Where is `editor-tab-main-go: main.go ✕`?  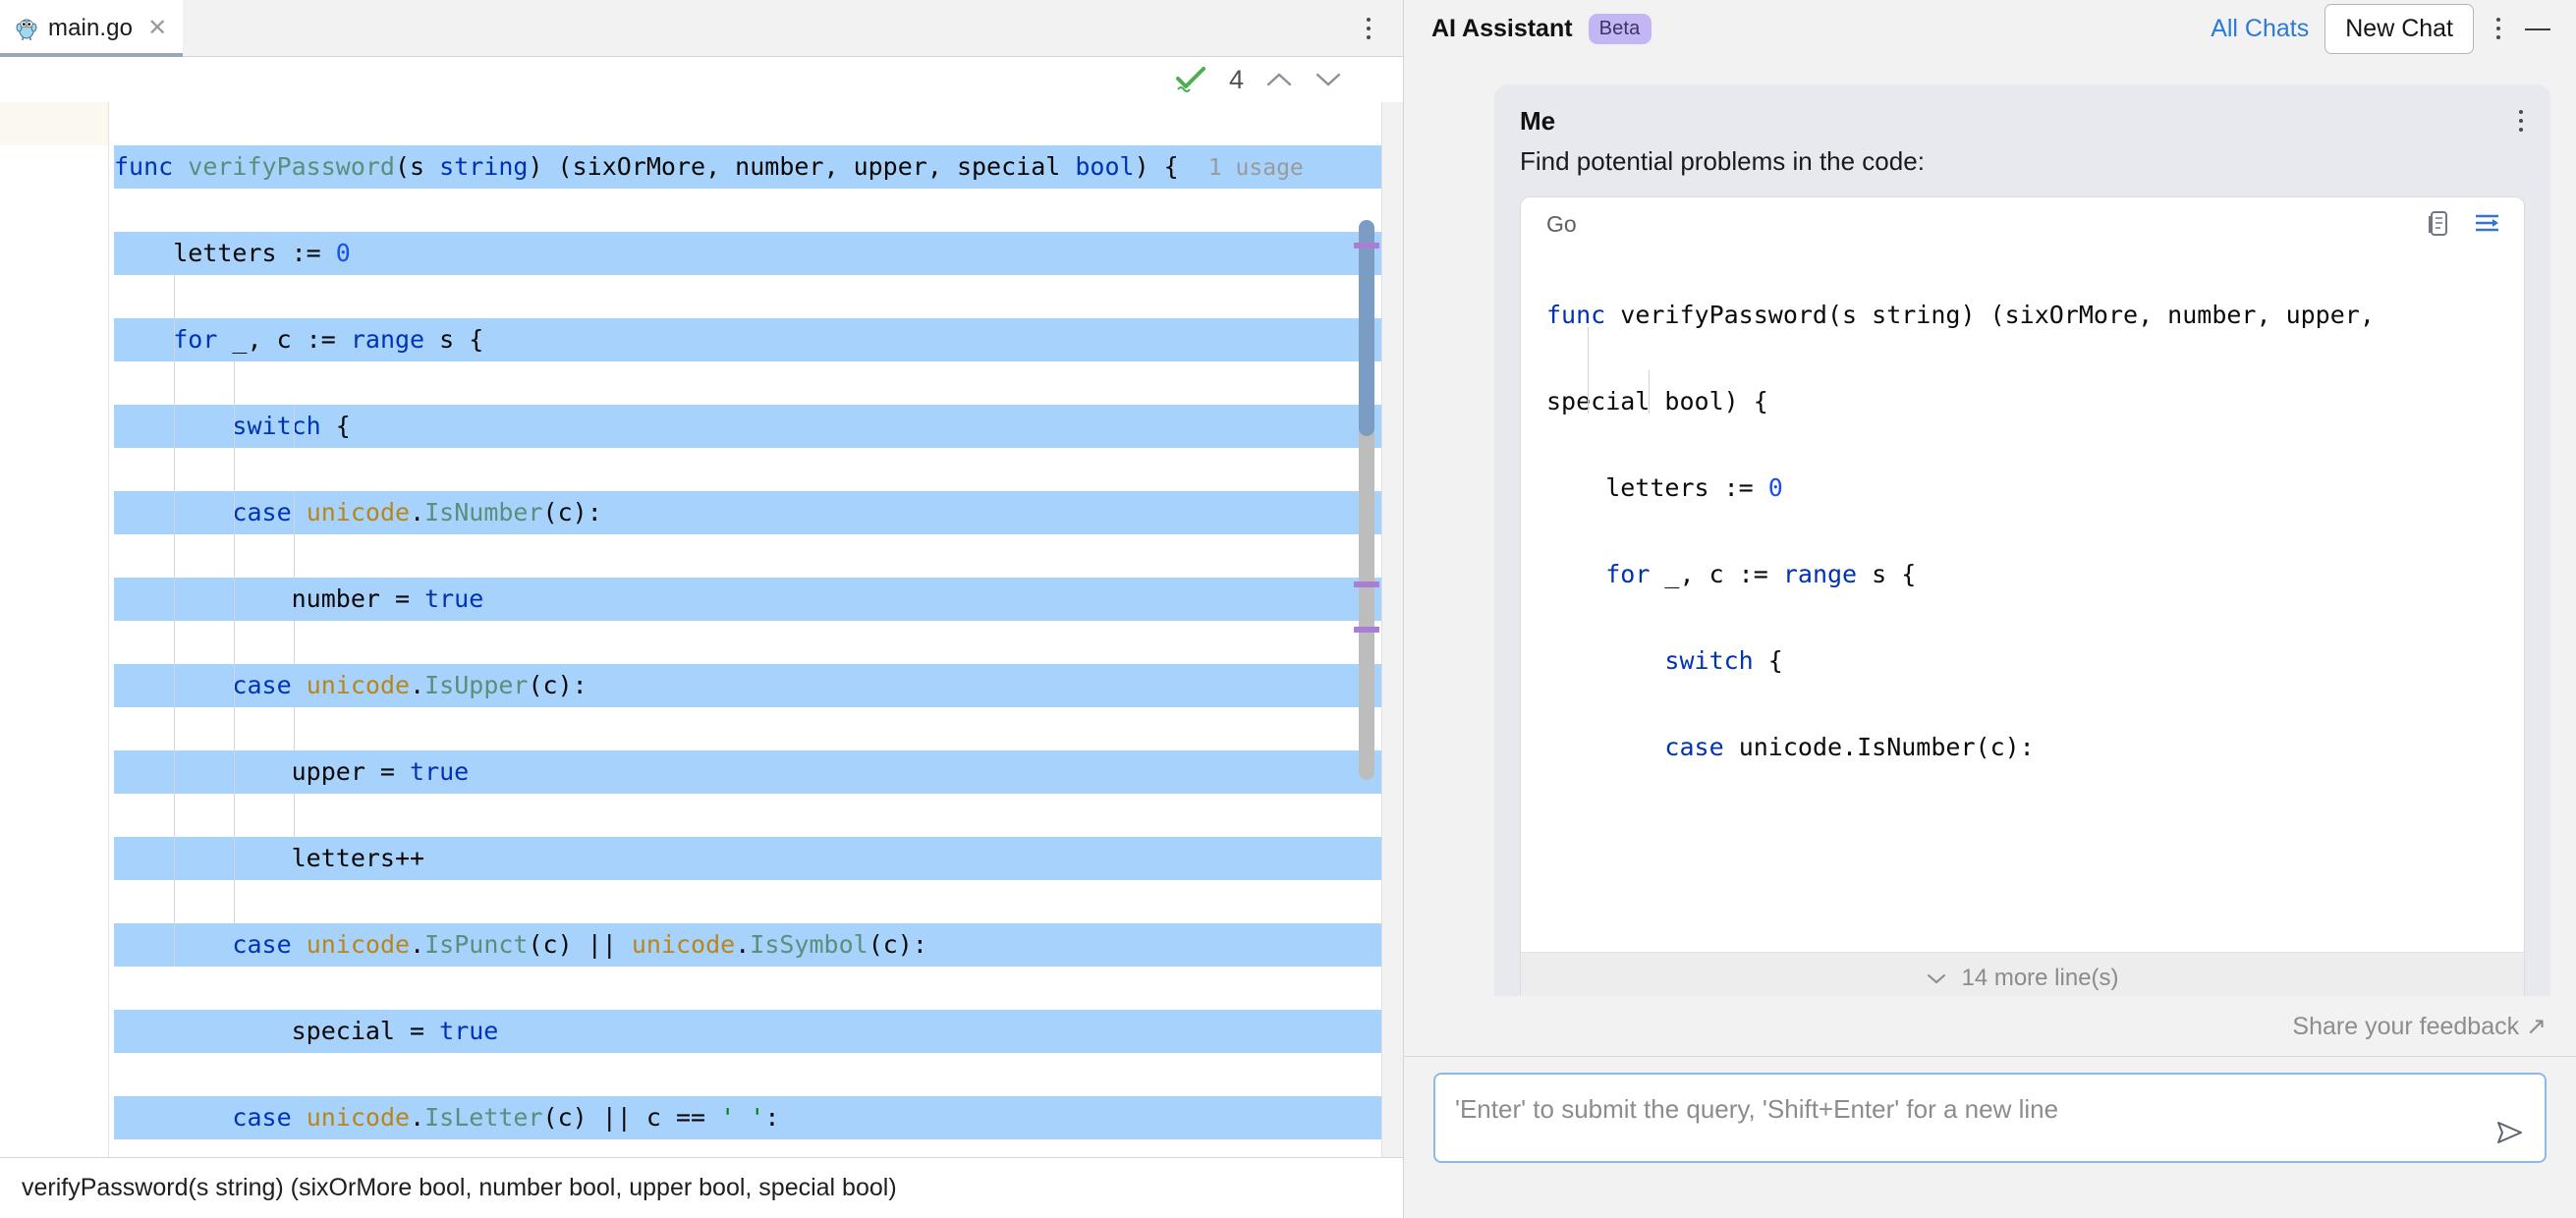
editor-tab-main-go: main.go ✕ is located at coordinates (92, 29).